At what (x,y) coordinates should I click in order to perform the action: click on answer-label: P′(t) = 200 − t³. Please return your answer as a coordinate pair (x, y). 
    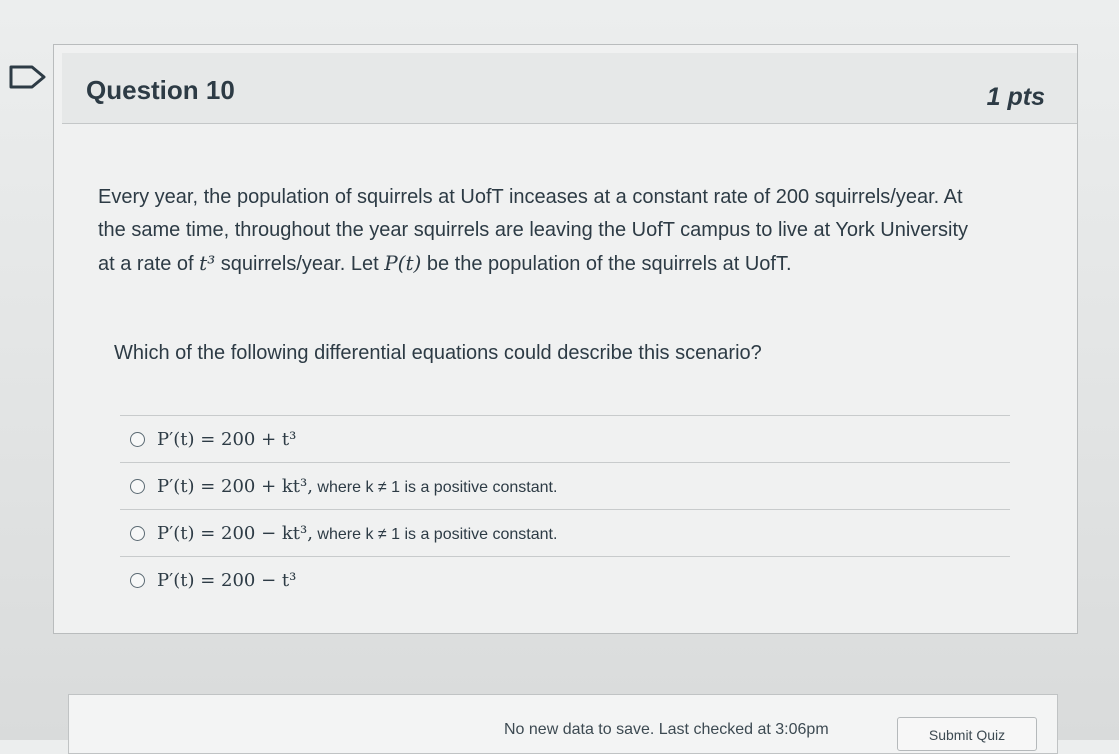
    Looking at the image, I should click on (227, 580).